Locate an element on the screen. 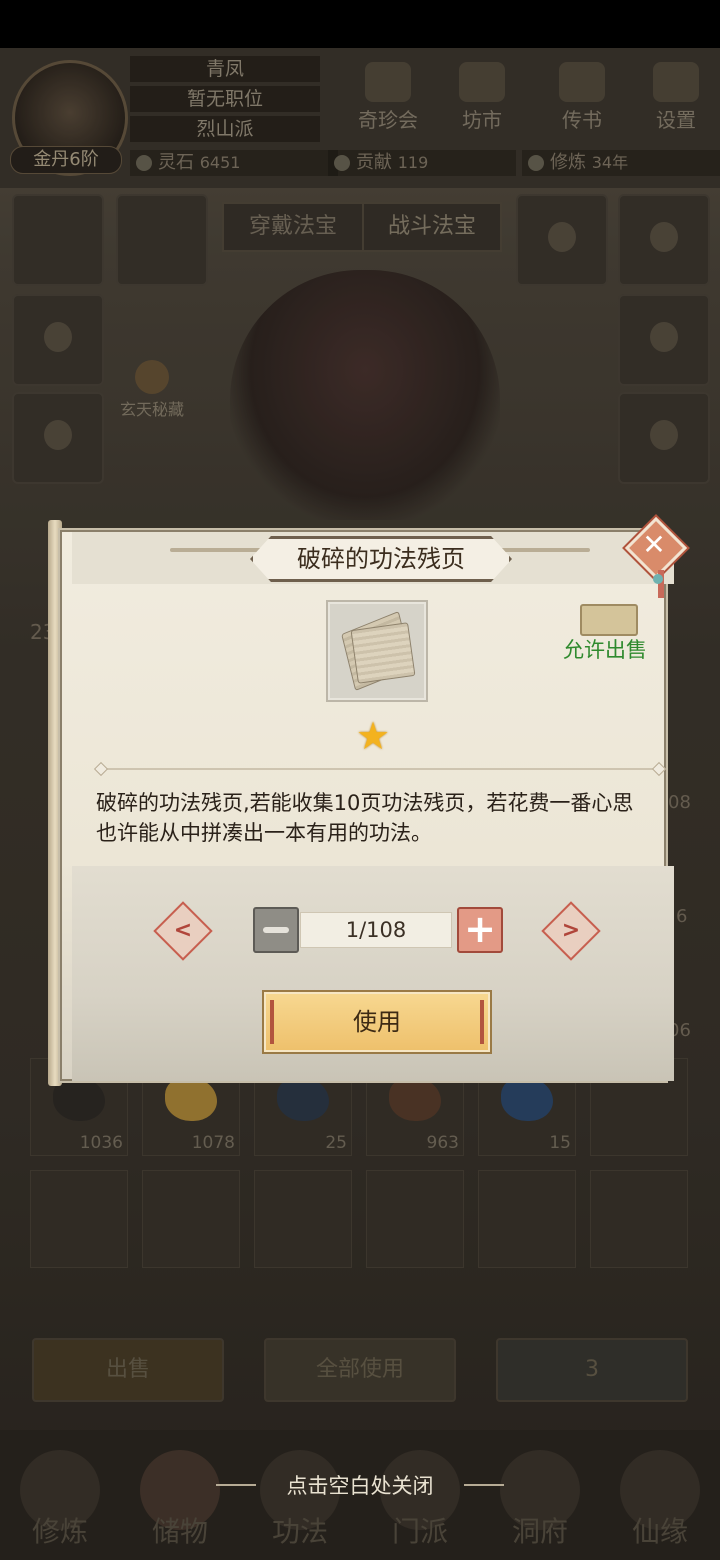  item-icon-box is located at coordinates (377, 651).